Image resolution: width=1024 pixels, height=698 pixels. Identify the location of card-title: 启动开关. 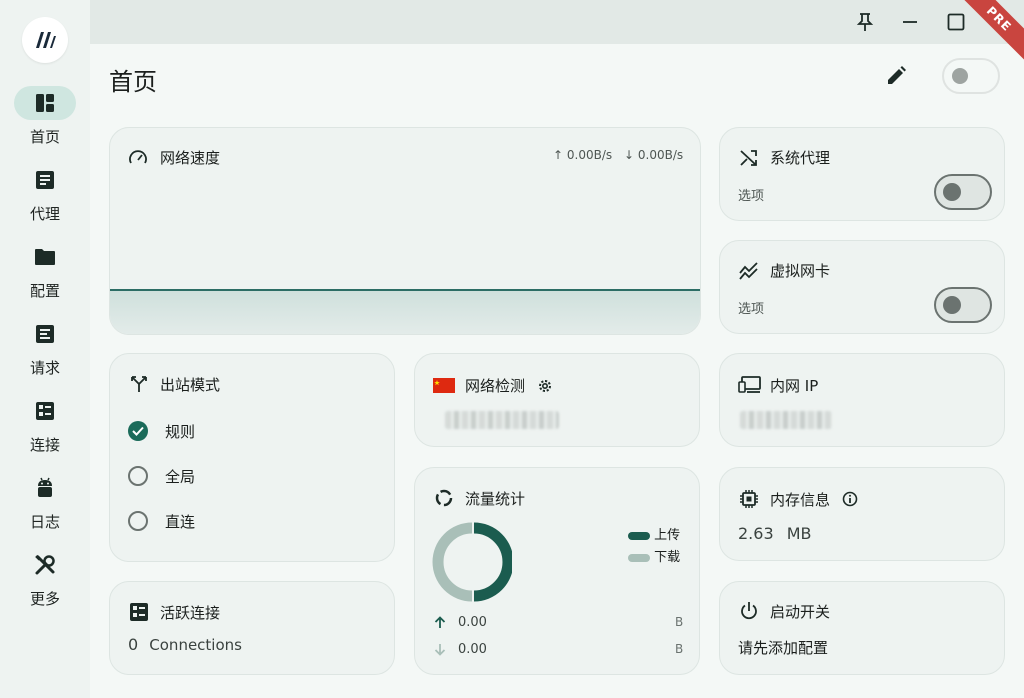
(800, 612).